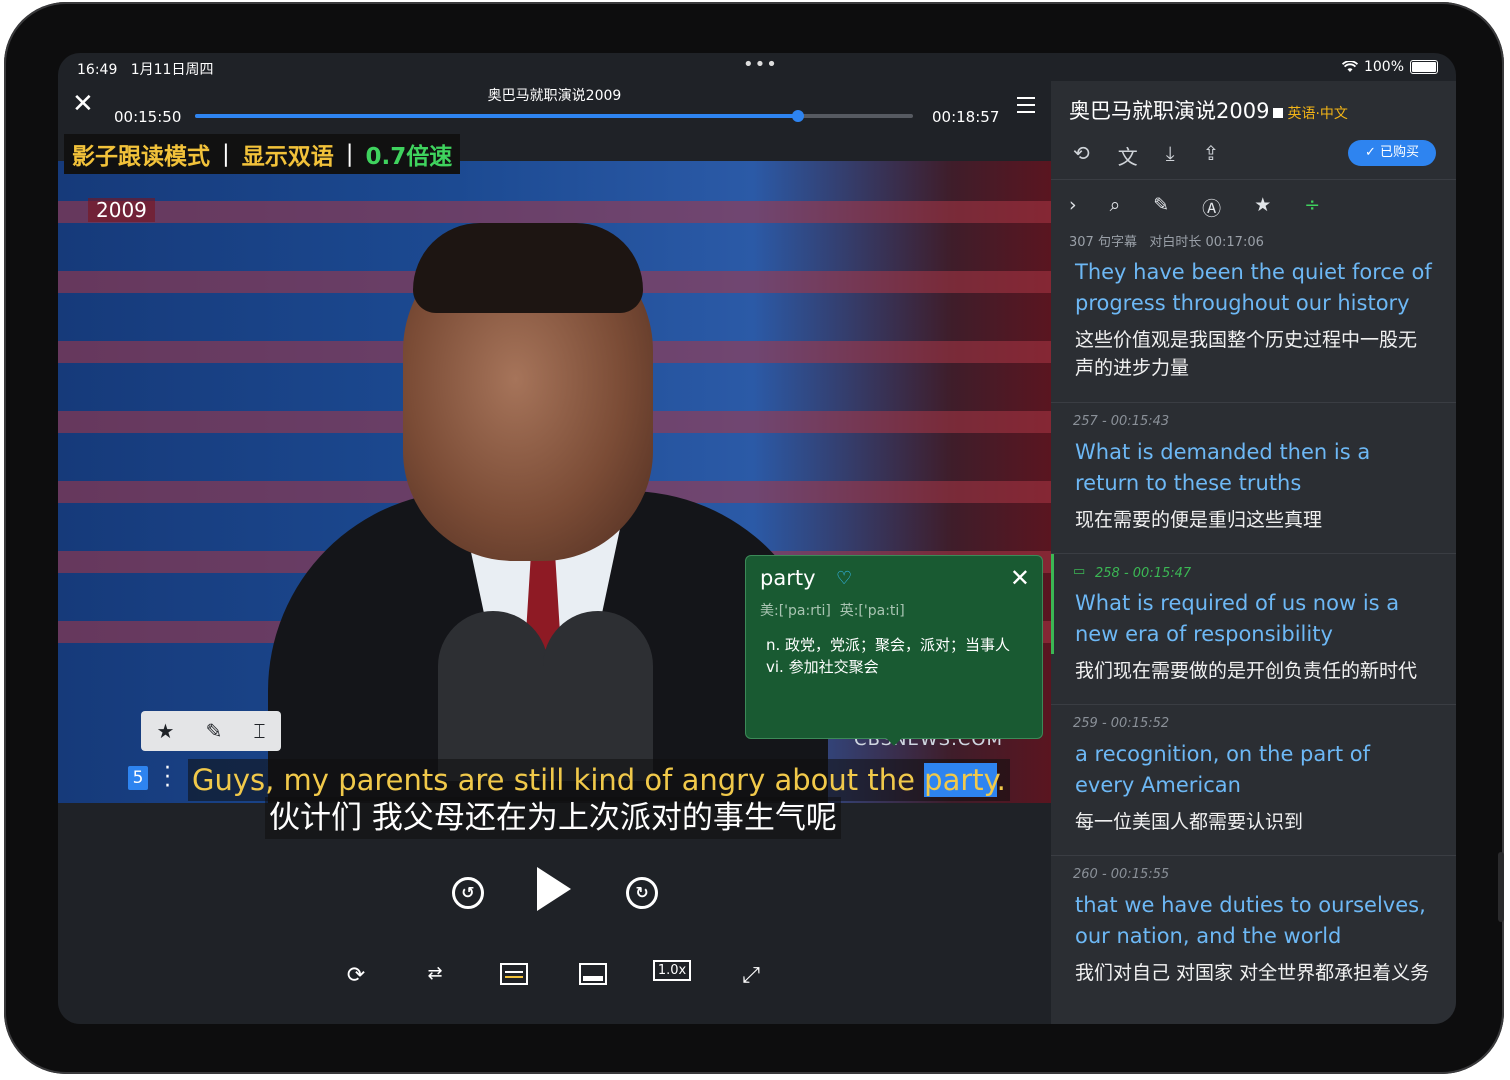 The width and height of the screenshot is (1510, 1080). Describe the element at coordinates (1424, 67) in the screenshot. I see `battery-icon` at that location.